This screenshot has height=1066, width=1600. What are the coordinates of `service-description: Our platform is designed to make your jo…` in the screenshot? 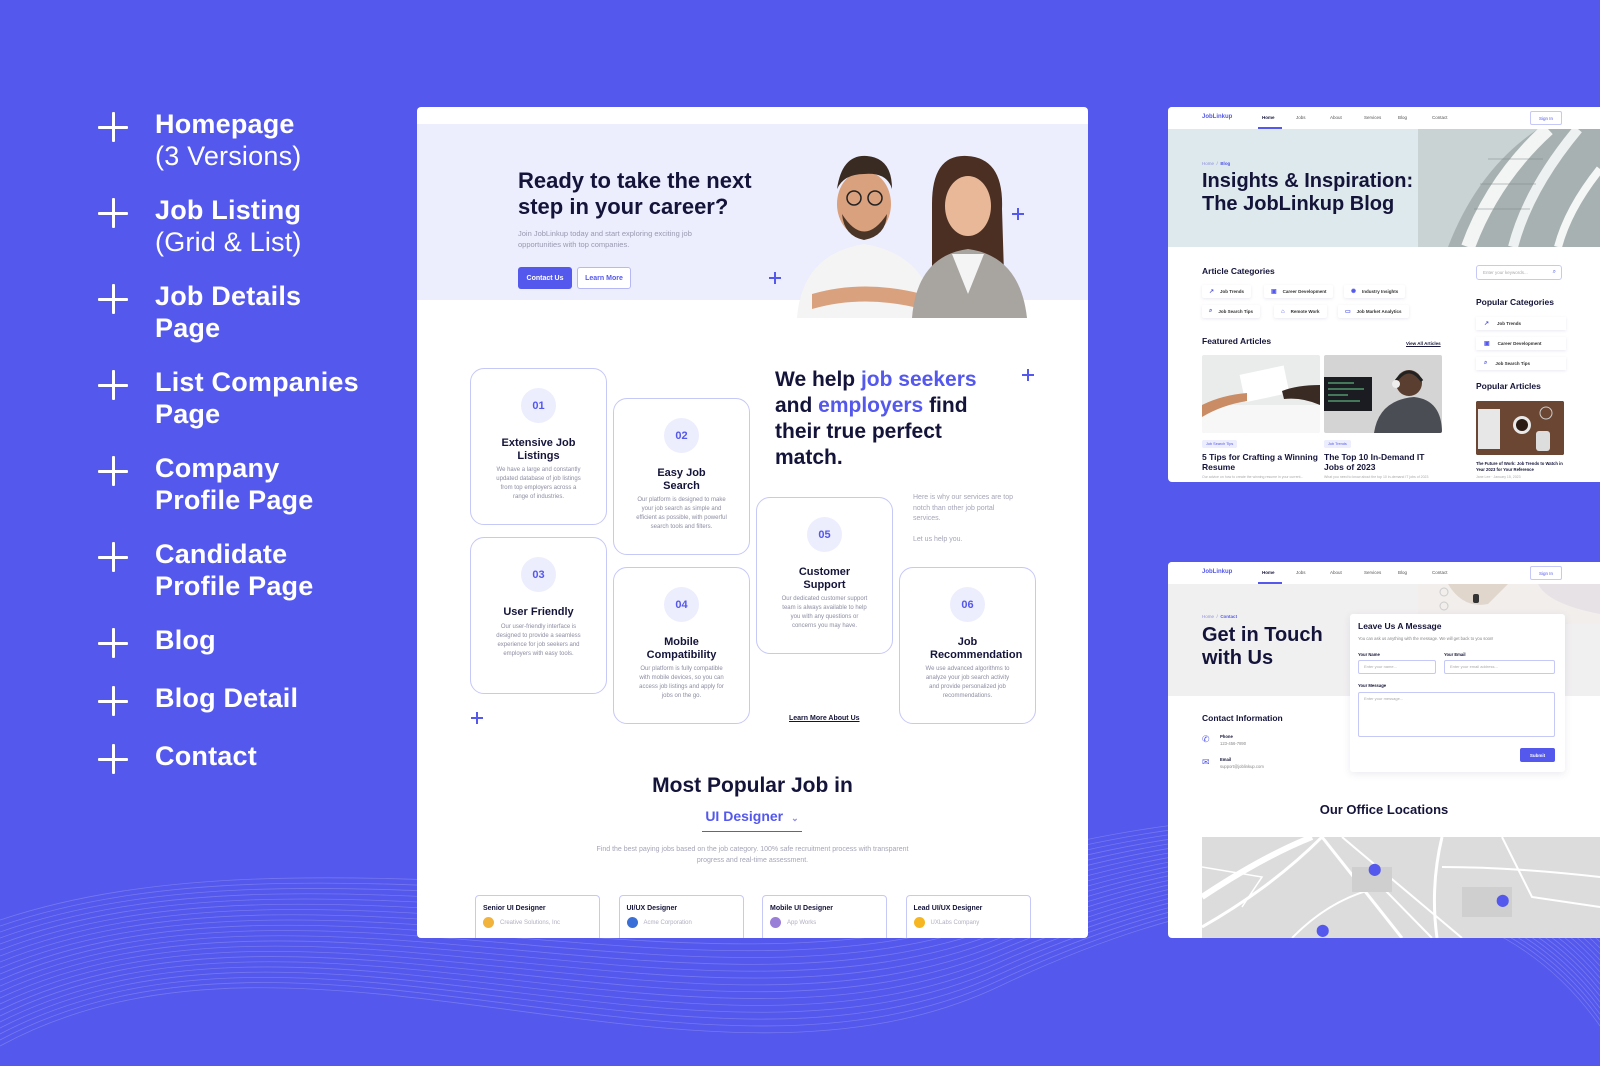 It's located at (681, 513).